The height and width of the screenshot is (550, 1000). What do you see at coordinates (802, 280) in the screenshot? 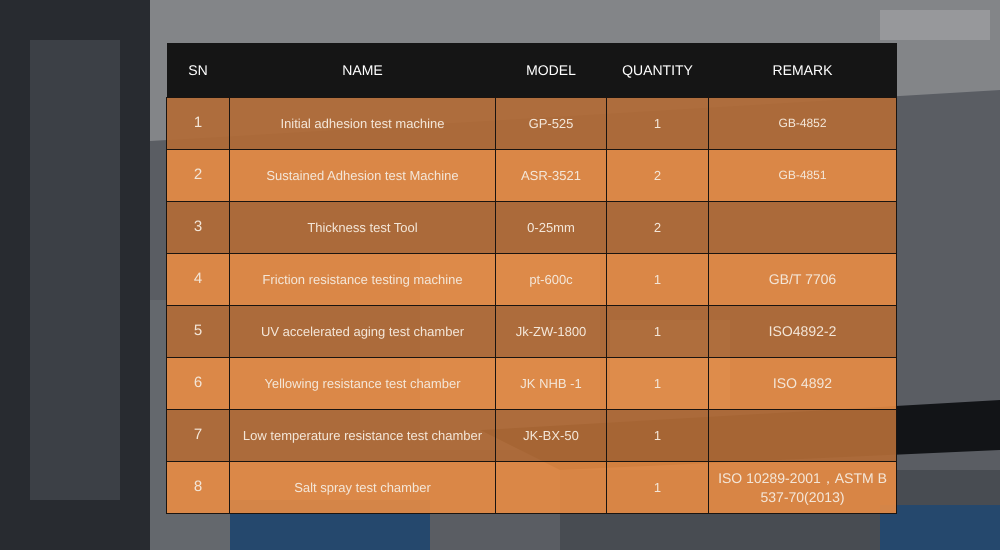
I see `table-cell: GB/T 7706` at bounding box center [802, 280].